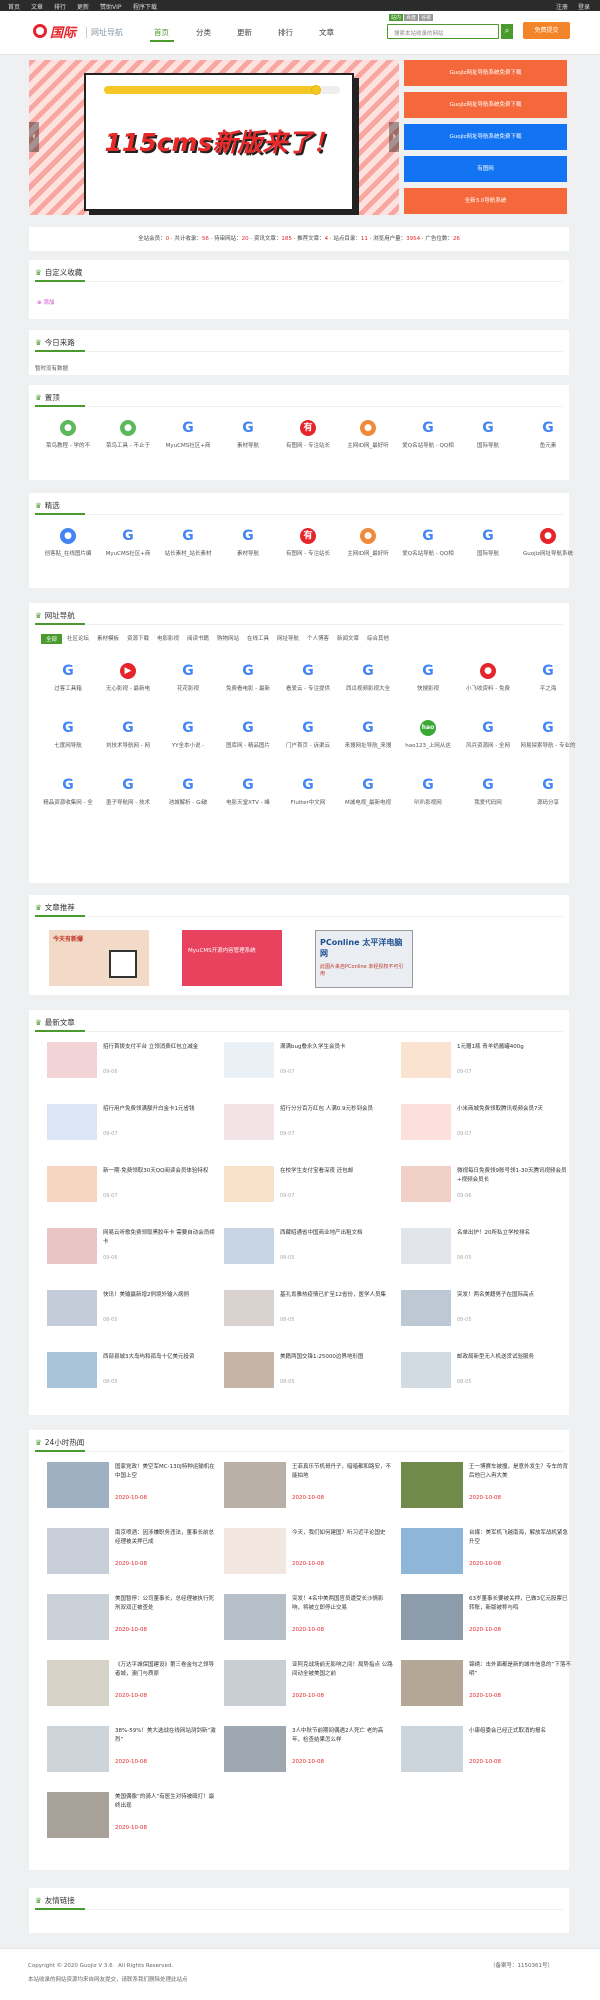  I want to click on add-favorite-link: ⊕ 添加, so click(45, 302).